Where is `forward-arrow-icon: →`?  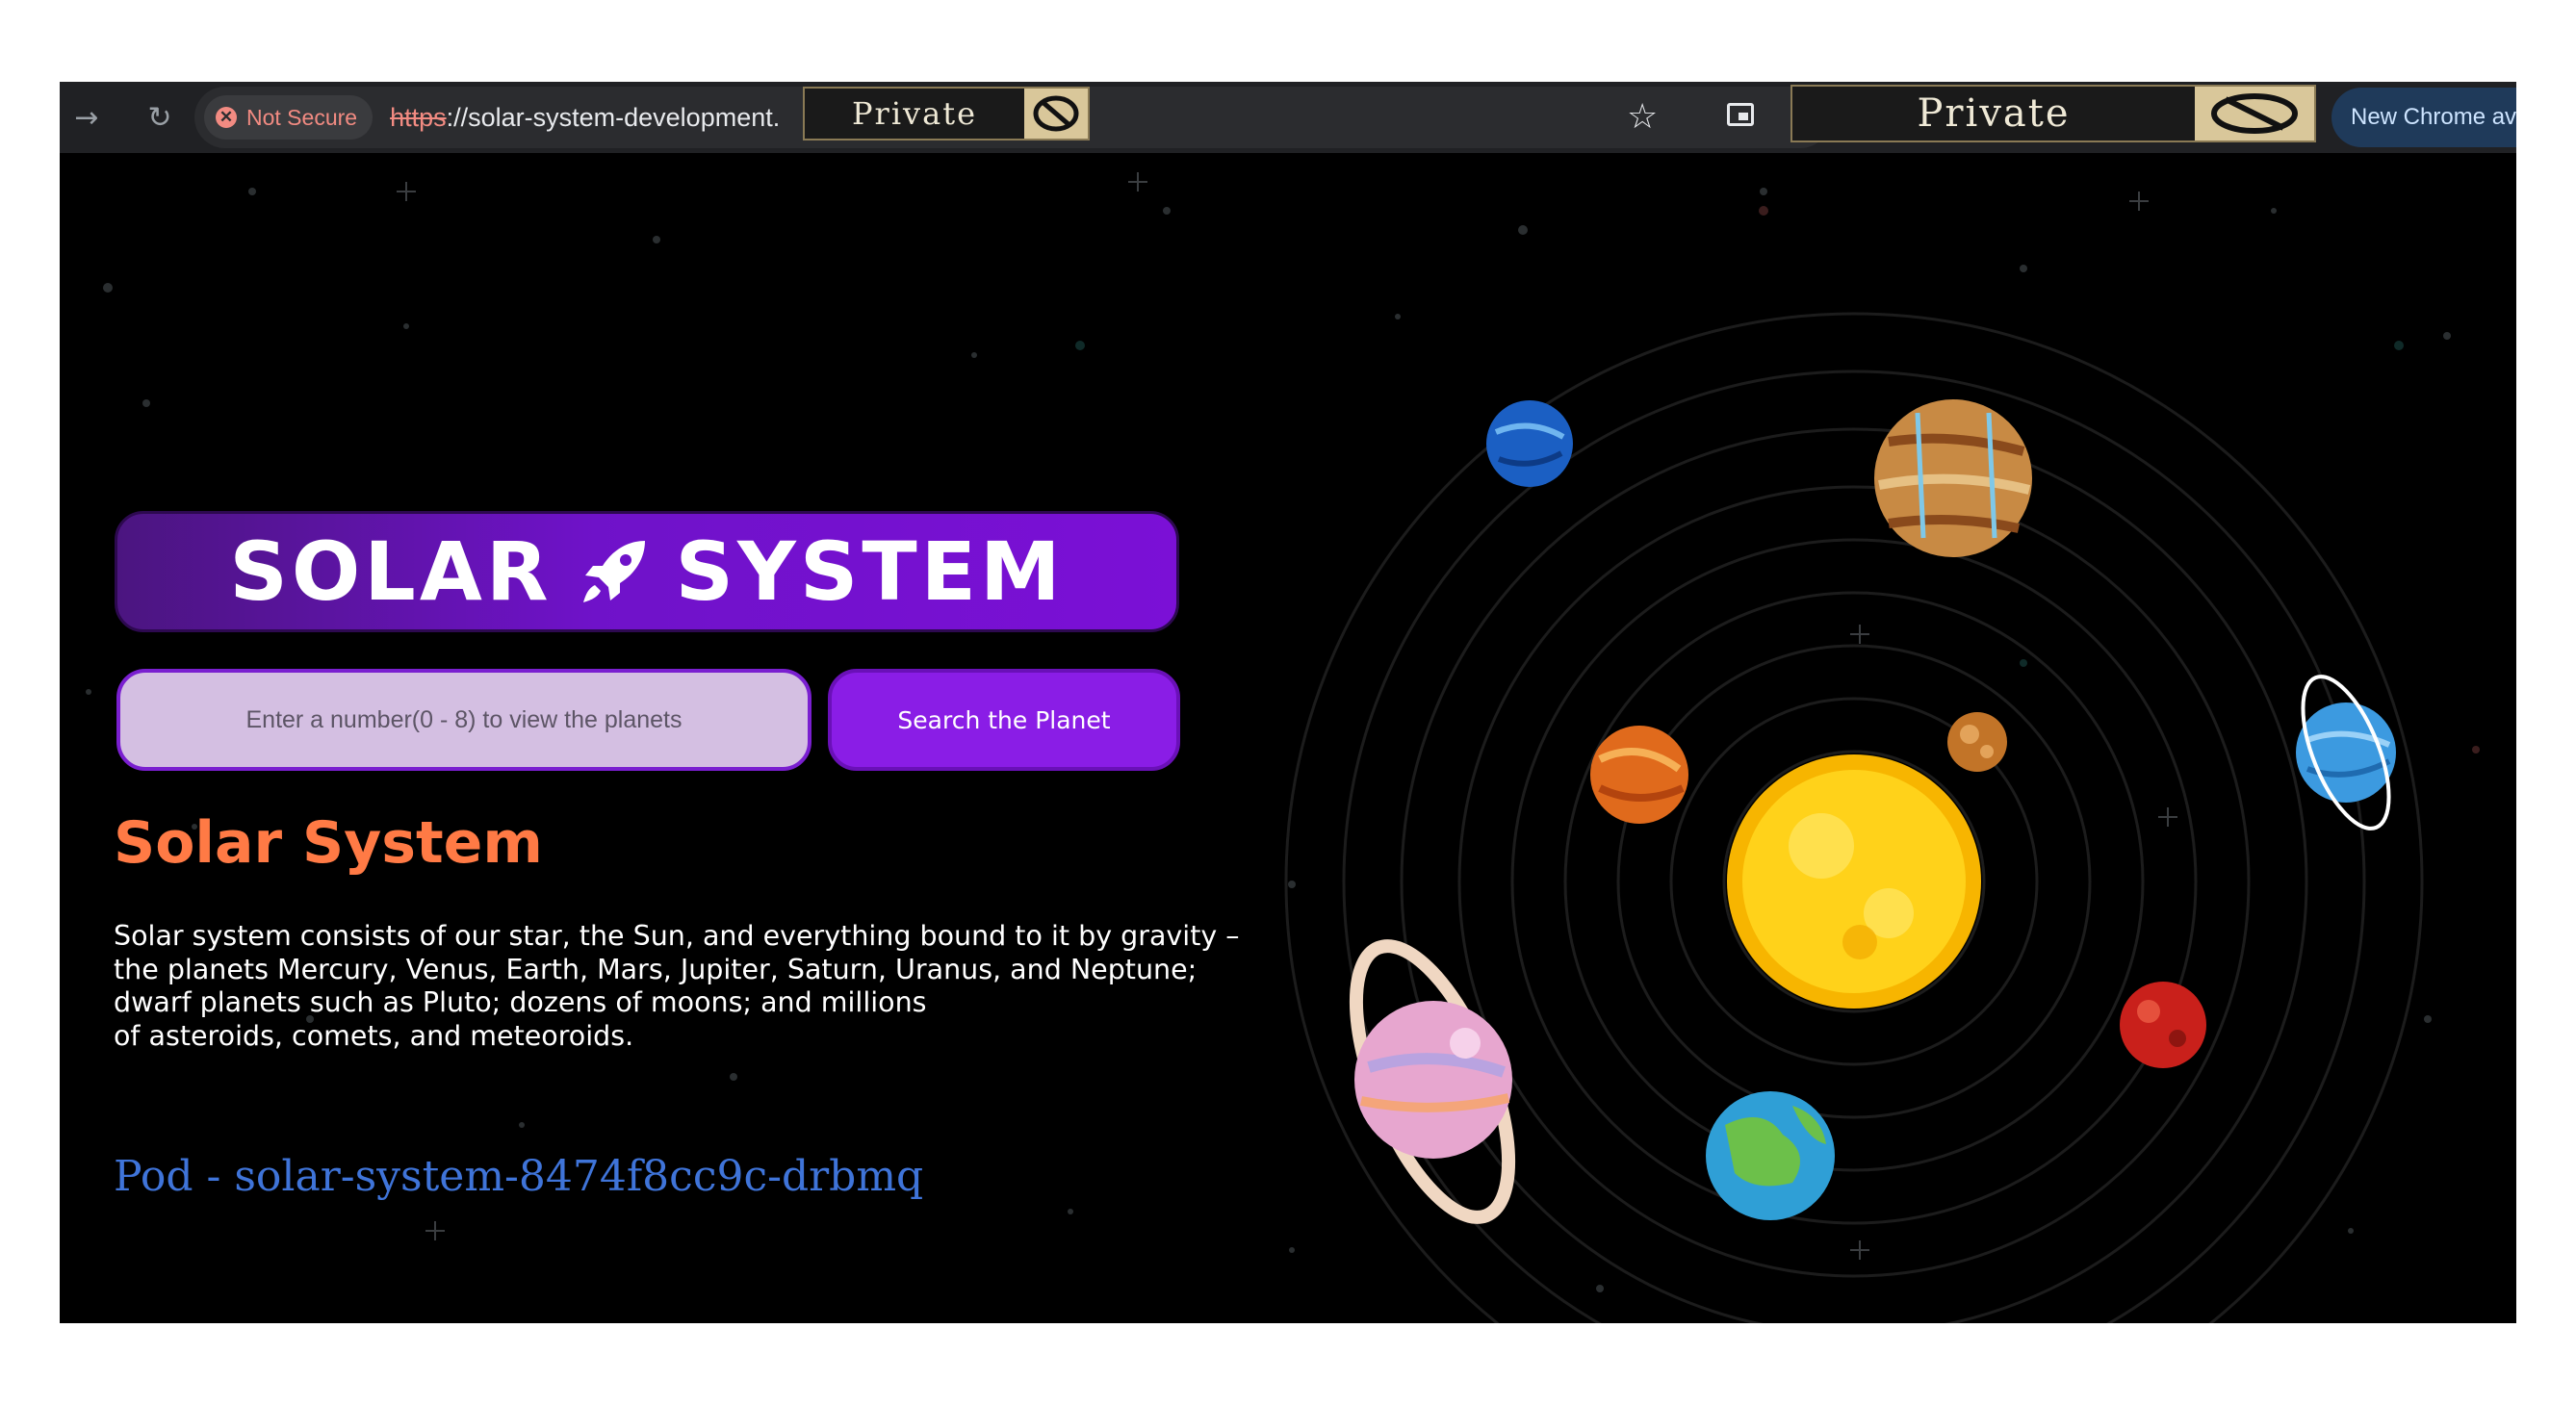 forward-arrow-icon: → is located at coordinates (86, 117).